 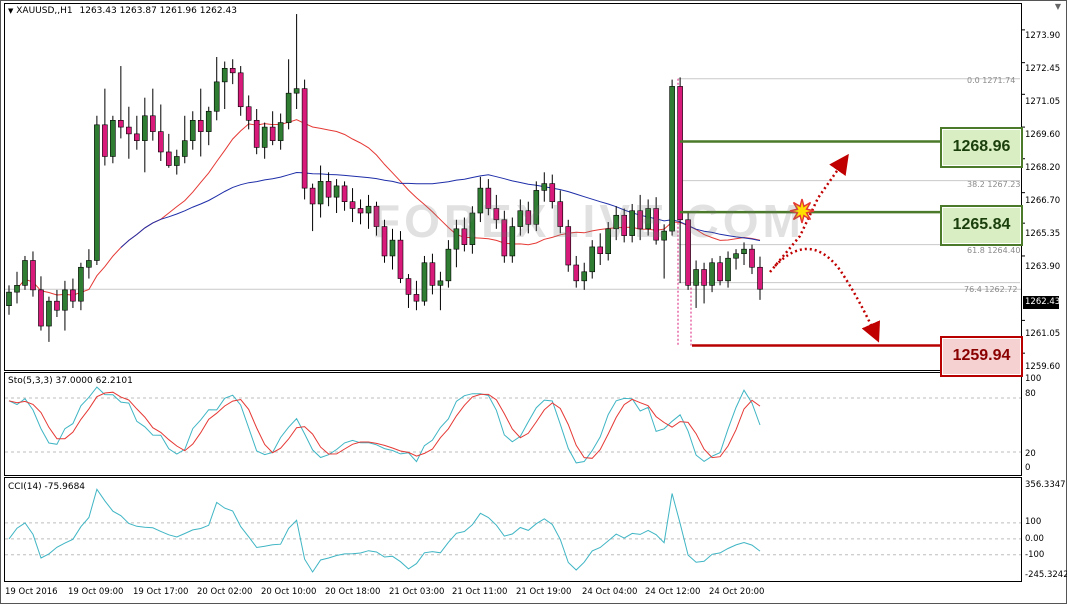 What do you see at coordinates (1043, 69) in the screenshot?
I see `price-label: 1272.45` at bounding box center [1043, 69].